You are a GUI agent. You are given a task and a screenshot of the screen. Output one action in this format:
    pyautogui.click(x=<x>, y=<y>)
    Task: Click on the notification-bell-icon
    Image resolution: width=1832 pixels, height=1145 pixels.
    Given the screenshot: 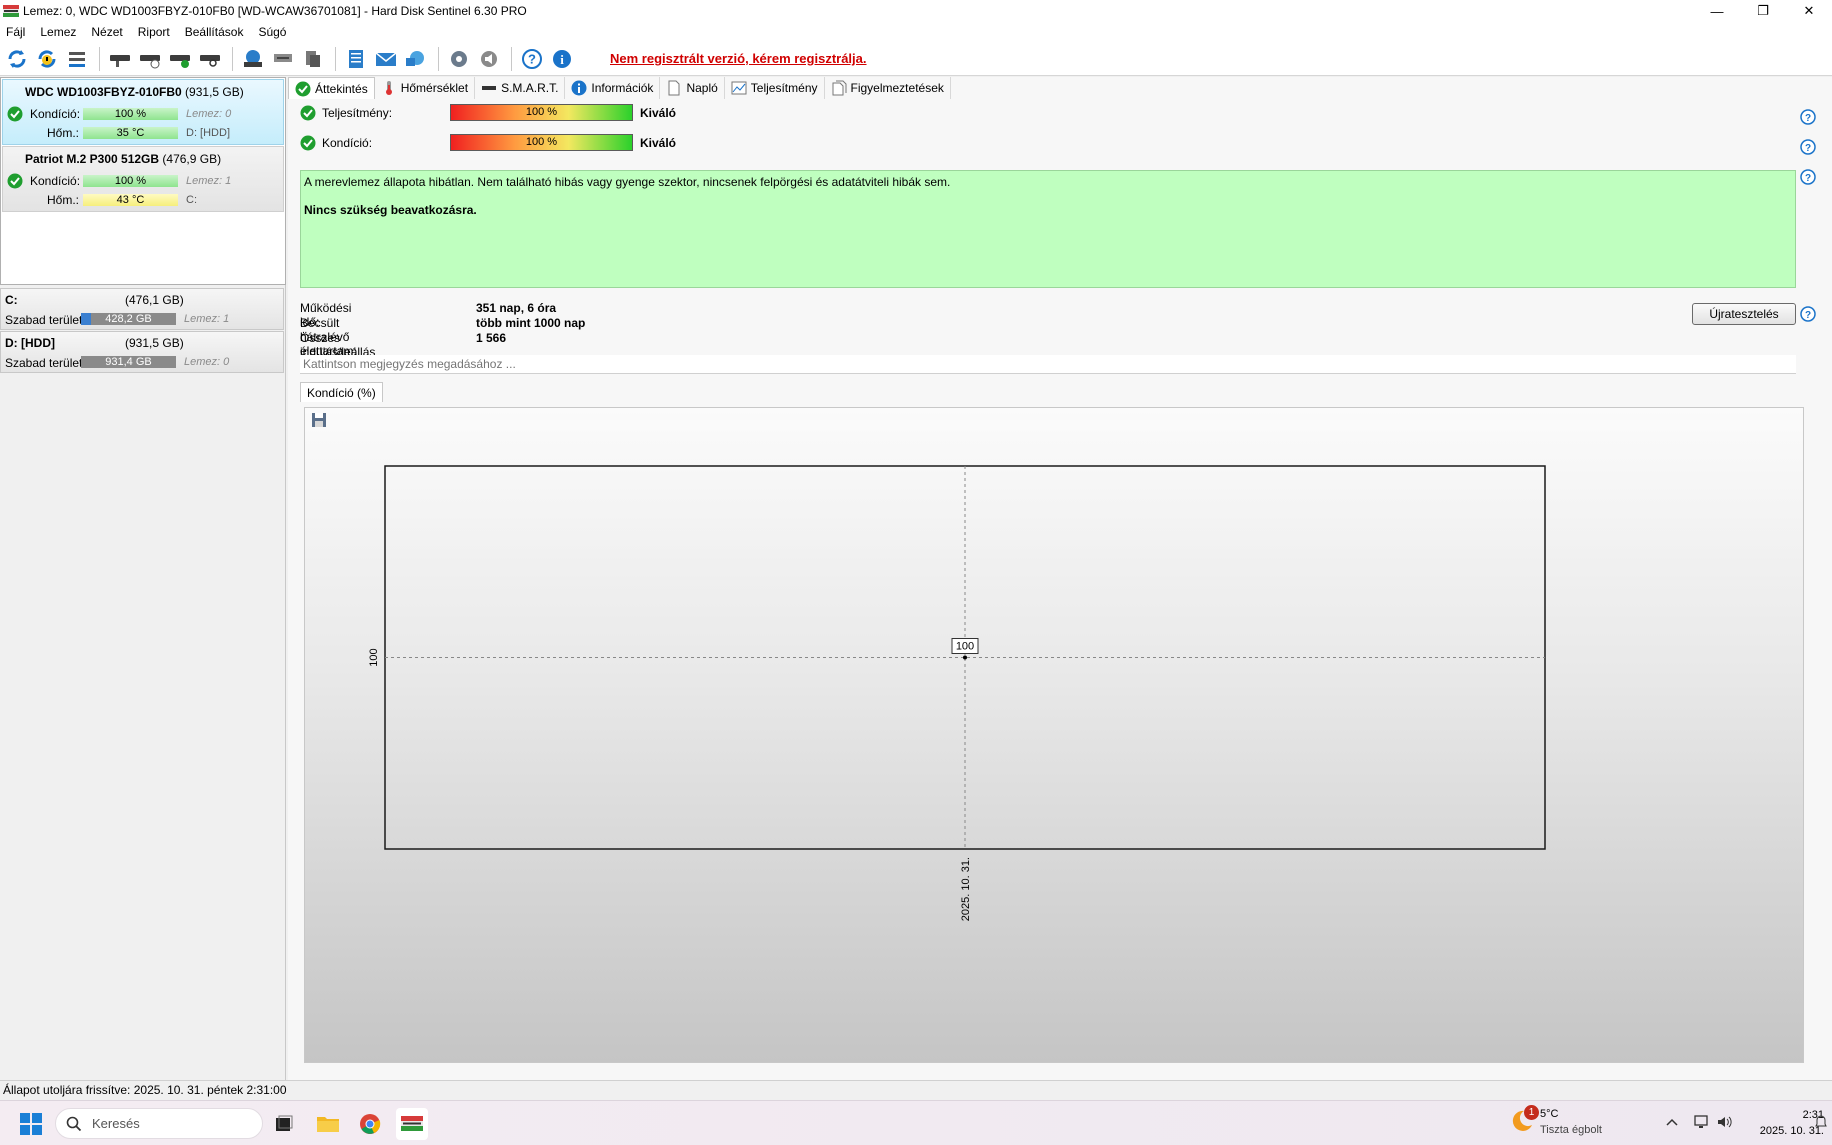 What is the action you would take?
    pyautogui.click(x=1821, y=1122)
    